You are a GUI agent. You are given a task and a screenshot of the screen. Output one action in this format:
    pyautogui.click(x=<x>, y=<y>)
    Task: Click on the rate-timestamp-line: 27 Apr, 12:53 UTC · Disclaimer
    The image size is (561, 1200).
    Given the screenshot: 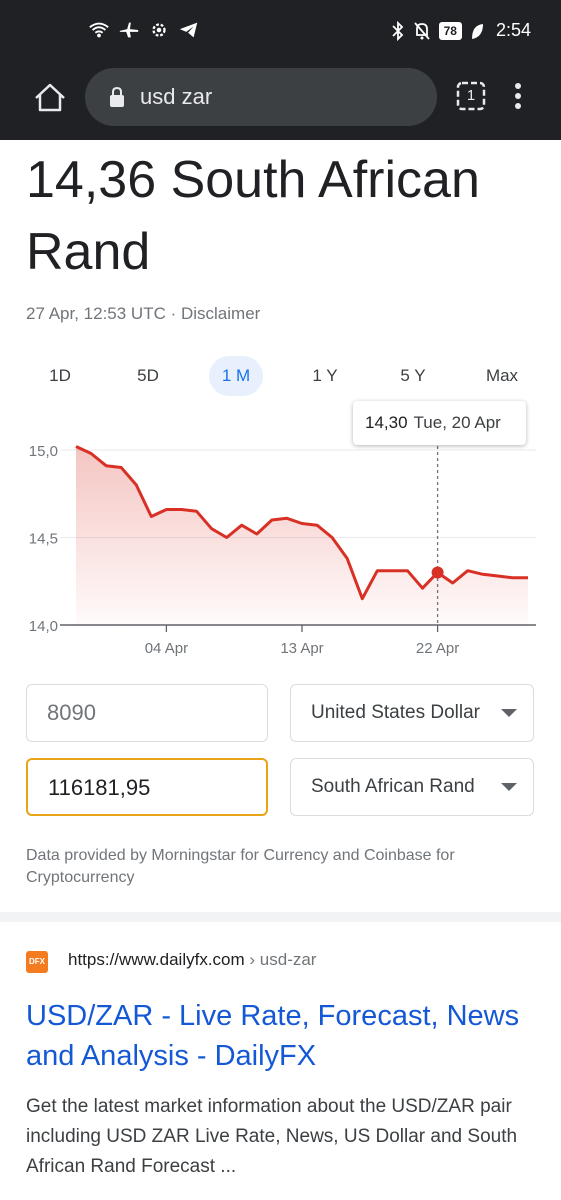 What is the action you would take?
    pyautogui.click(x=143, y=314)
    